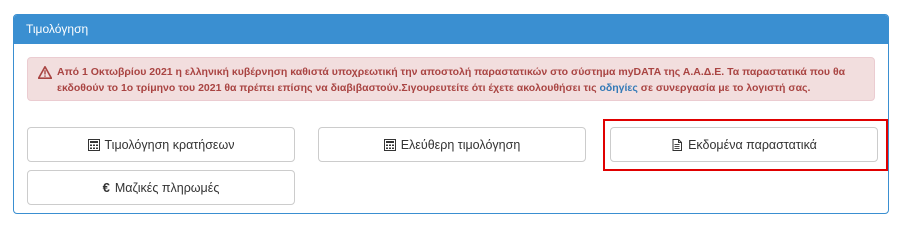  I want to click on free-invoicing-button: Ελεύθερη τιμολόγηση, so click(452, 144).